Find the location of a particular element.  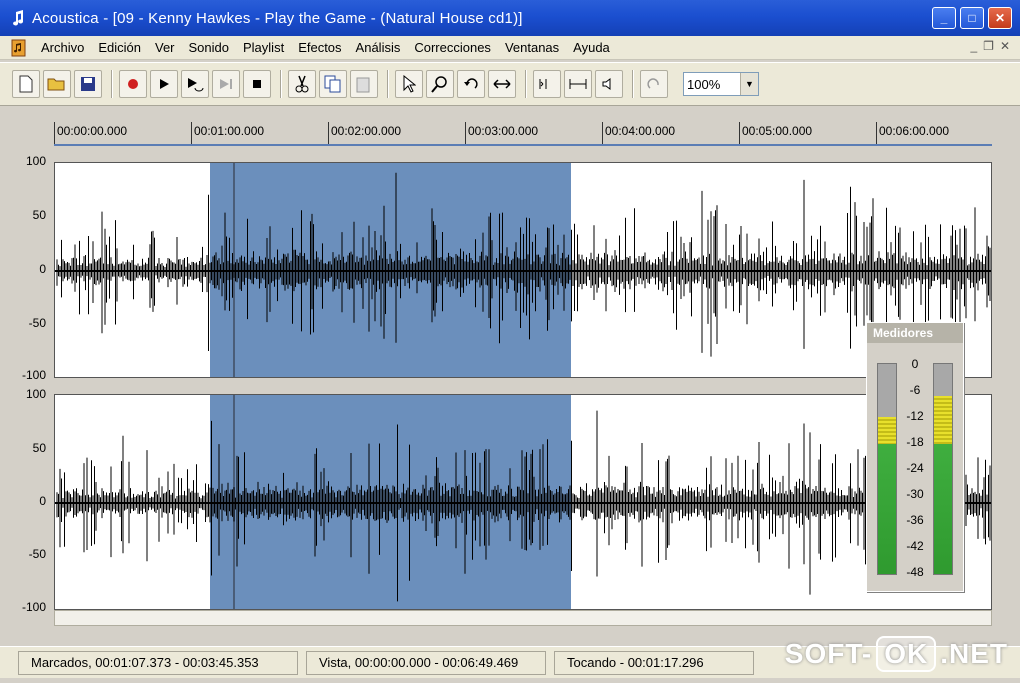

fit-horizontal-icon is located at coordinates (502, 84).